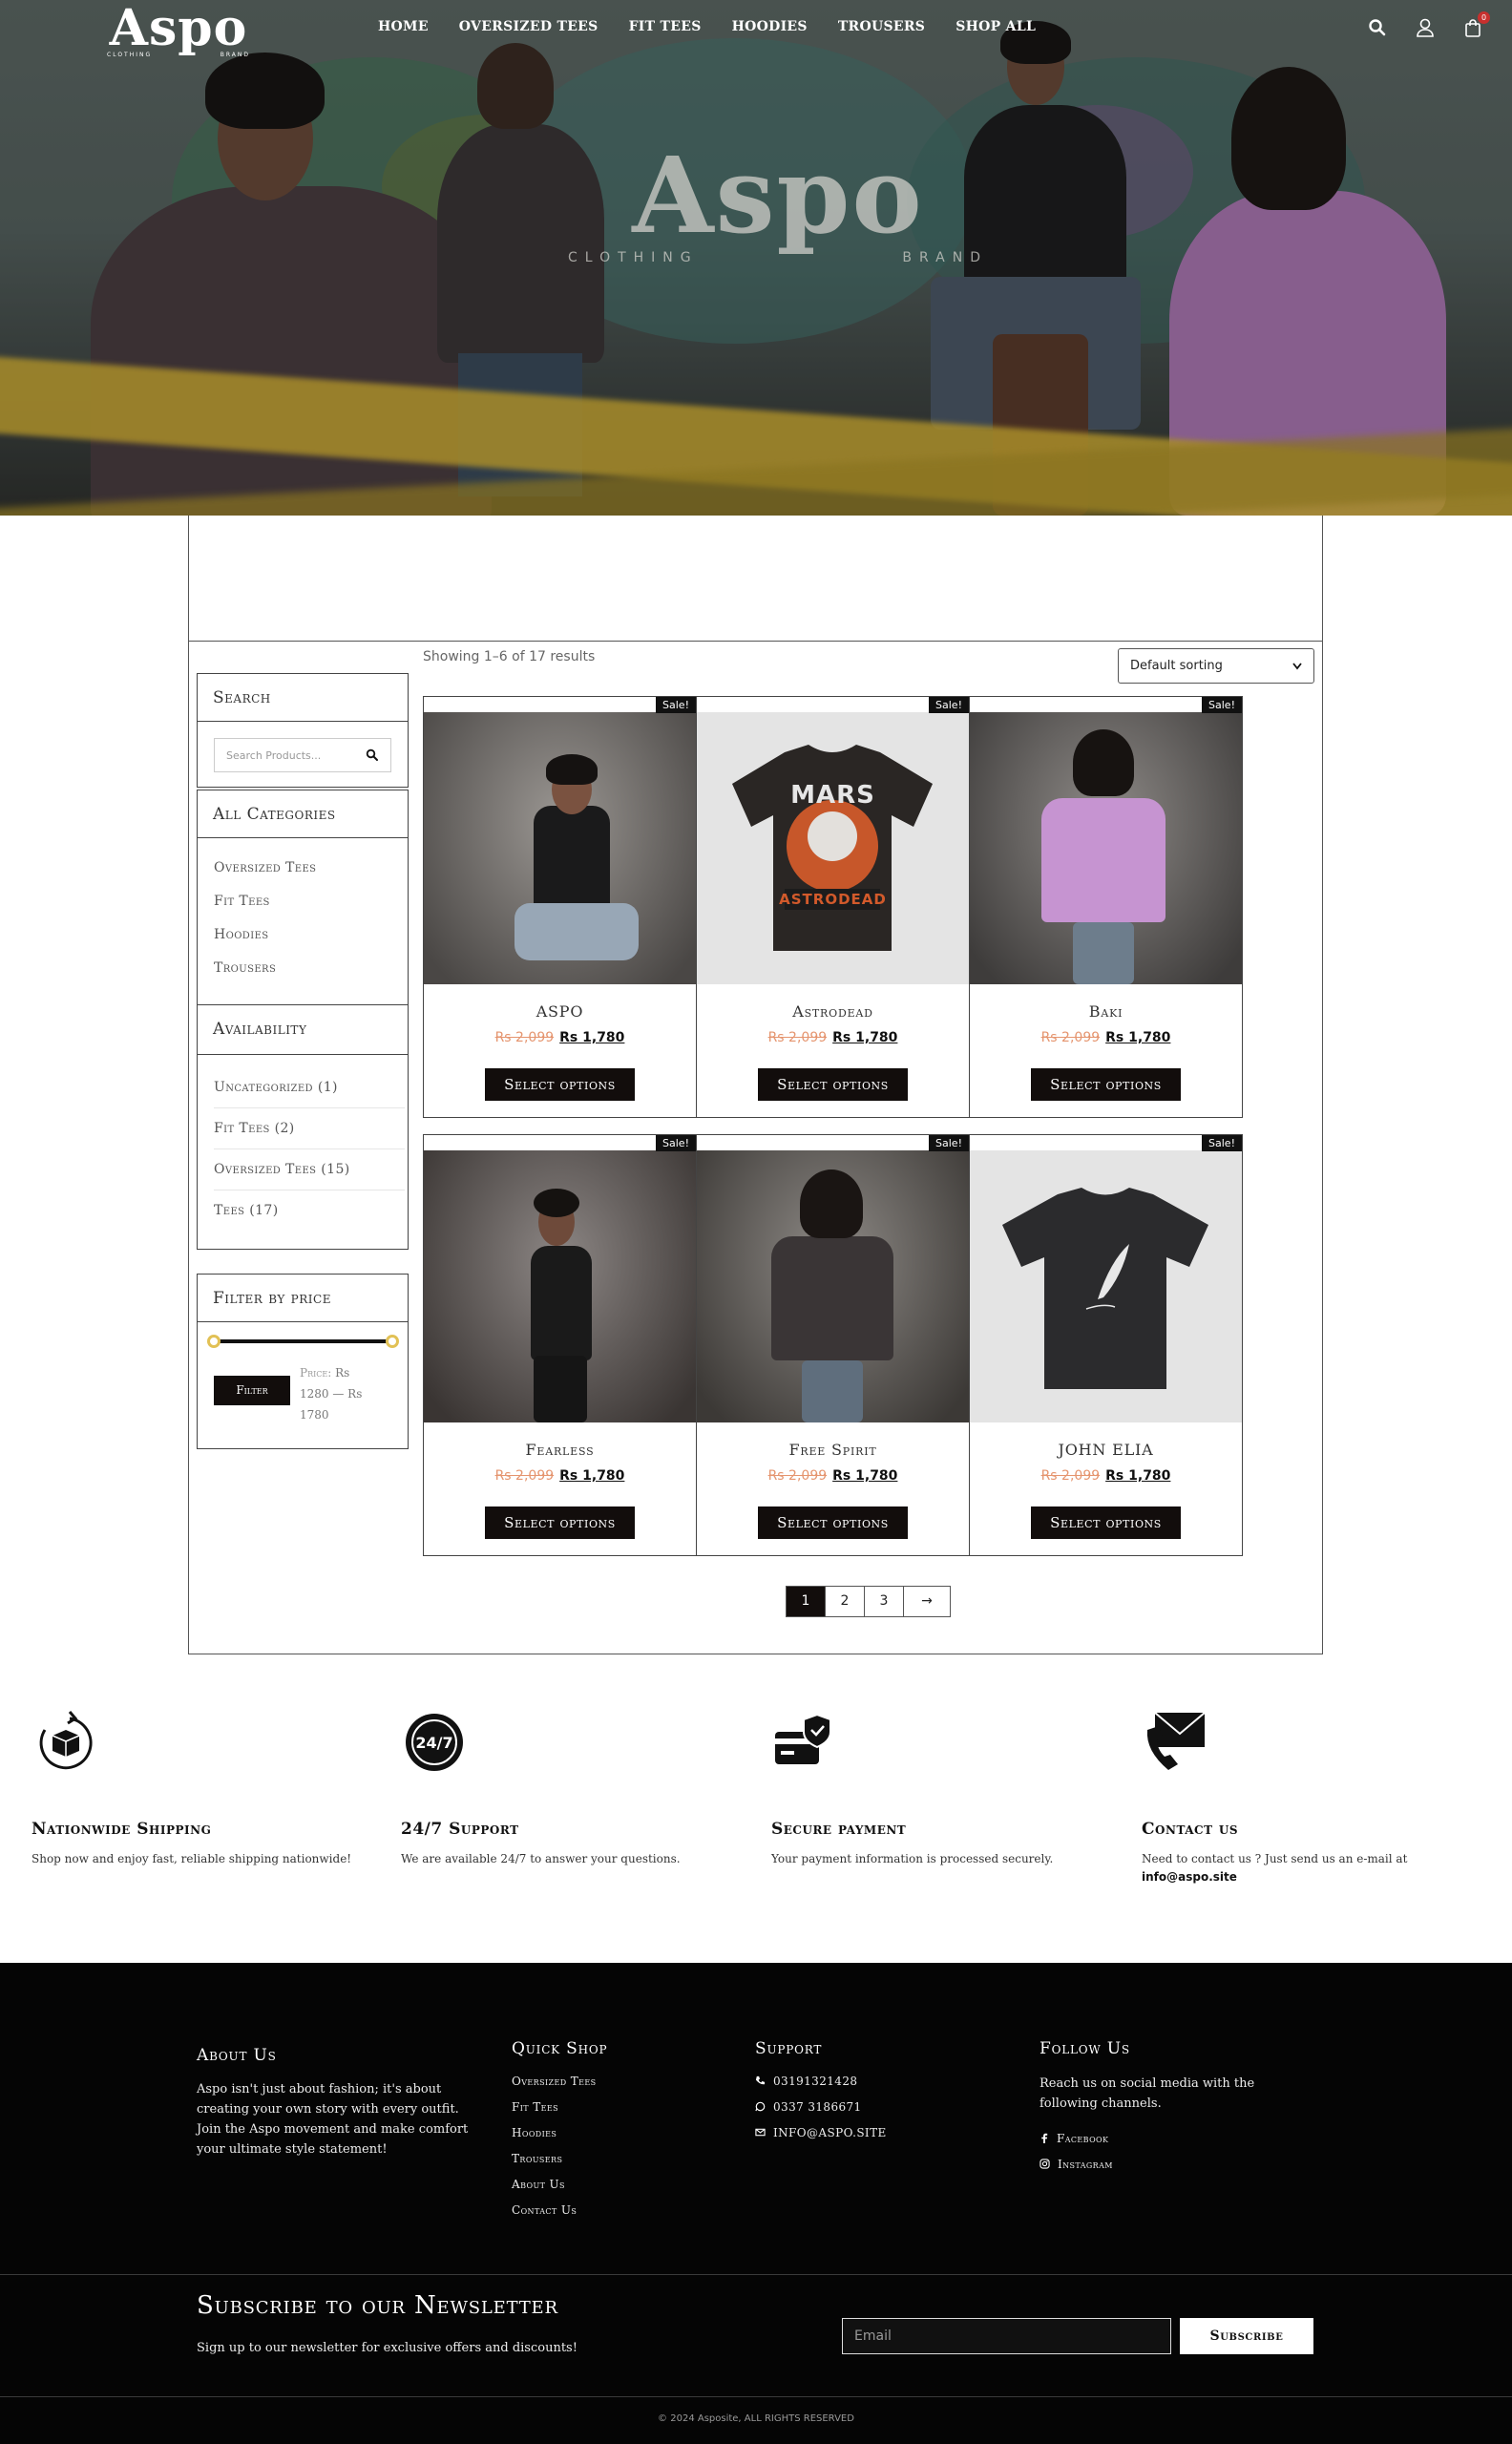 The image size is (1512, 2444). Describe the element at coordinates (881, 26) in the screenshot. I see `nav-trousers: TROUSERS` at that location.